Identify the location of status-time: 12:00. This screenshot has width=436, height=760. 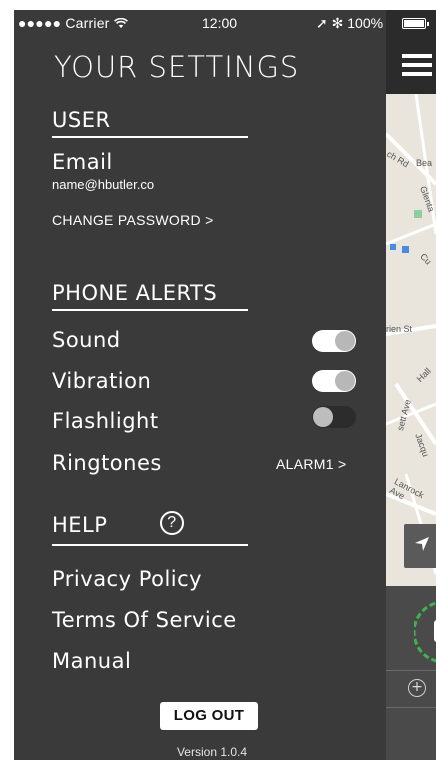
(220, 23).